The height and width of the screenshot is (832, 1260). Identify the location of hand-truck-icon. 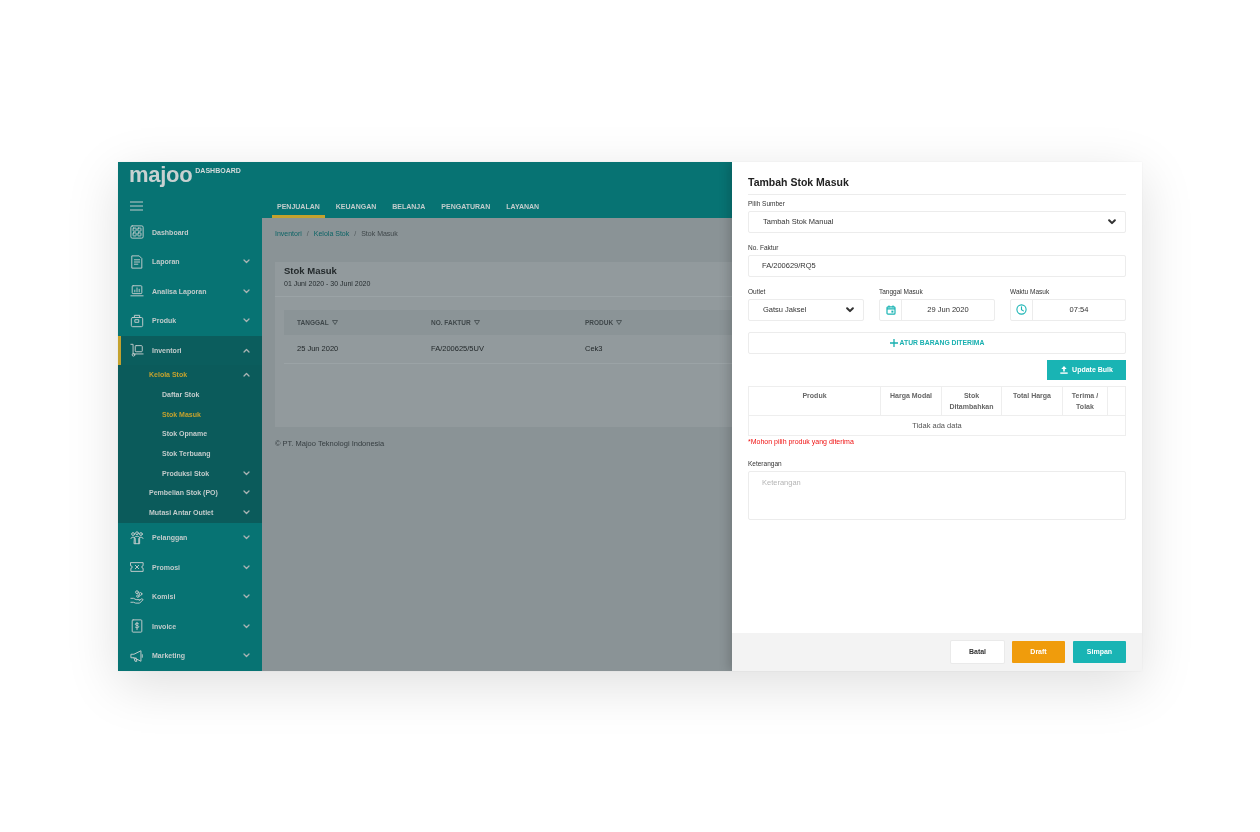
(137, 350).